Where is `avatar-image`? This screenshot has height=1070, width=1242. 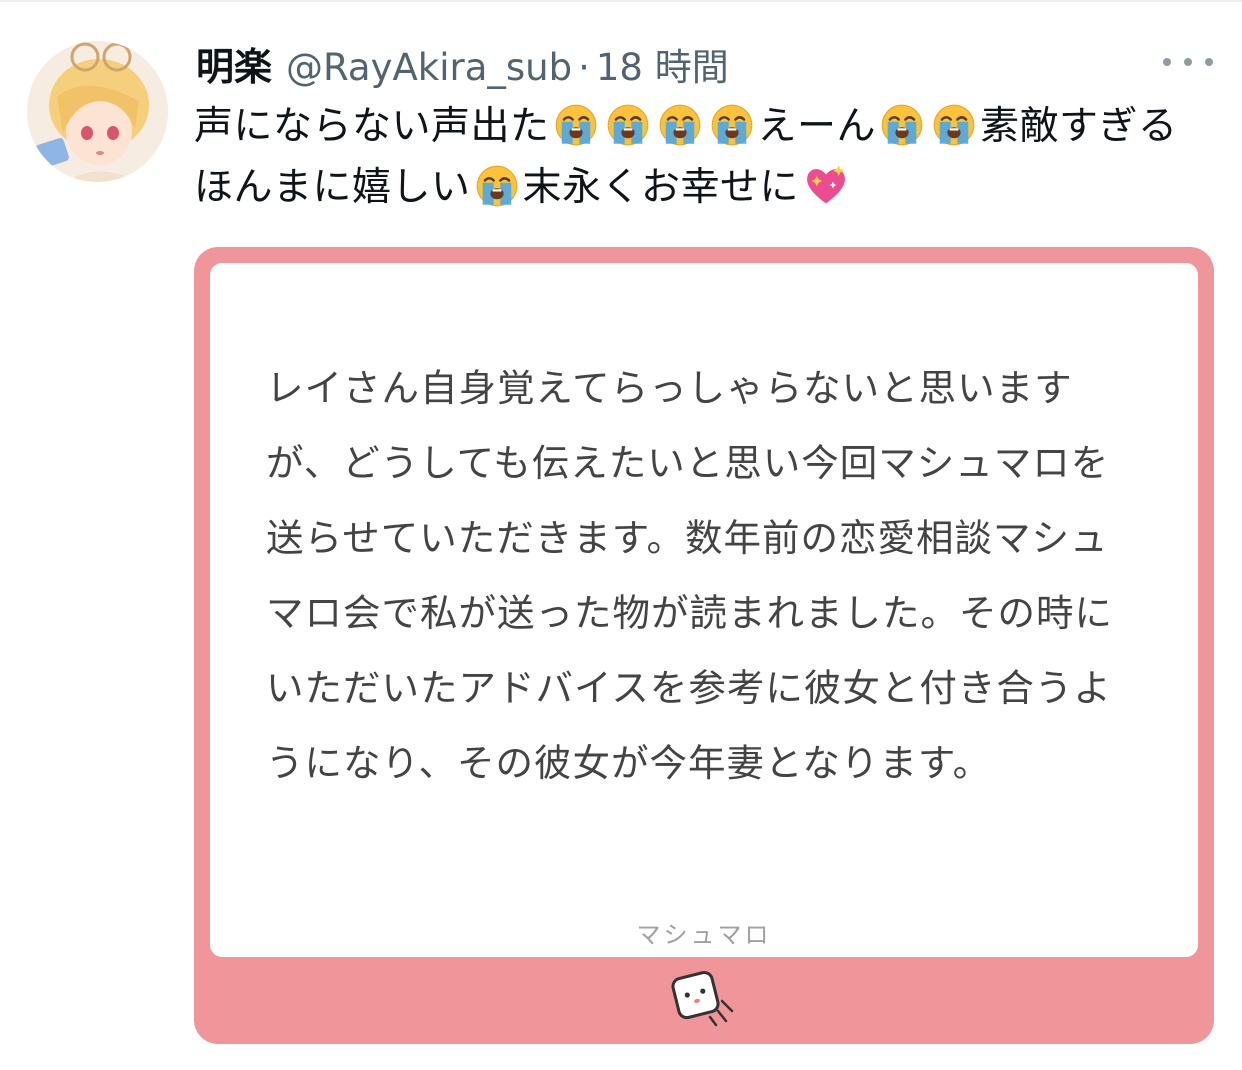
avatar-image is located at coordinates (97, 111).